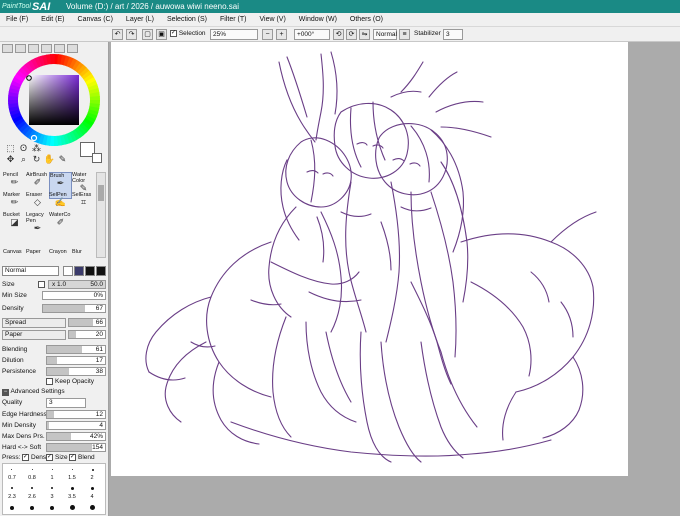  I want to click on texture-crayon: Crayon, so click(60, 252).